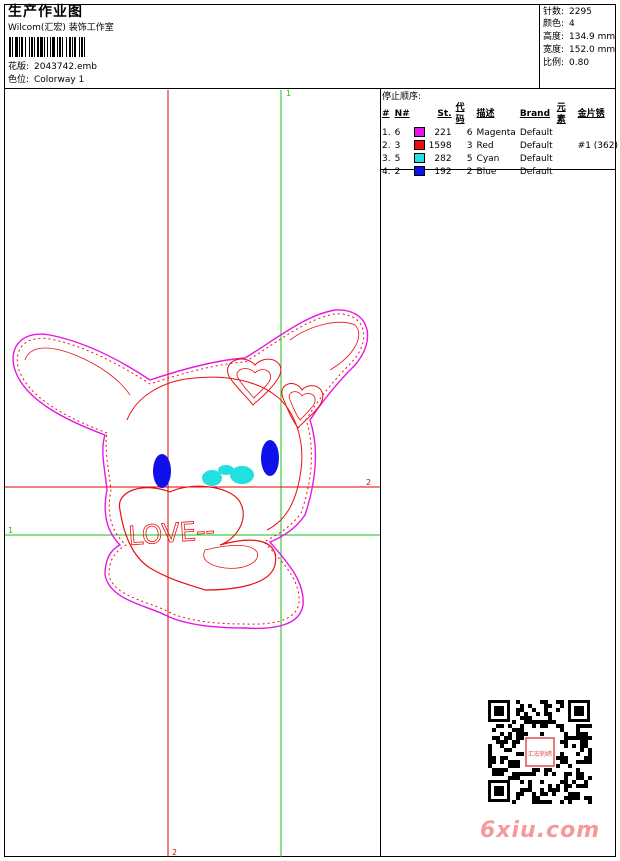  Describe the element at coordinates (443, 132) in the screenshot. I see `row-stitches: 221` at that location.